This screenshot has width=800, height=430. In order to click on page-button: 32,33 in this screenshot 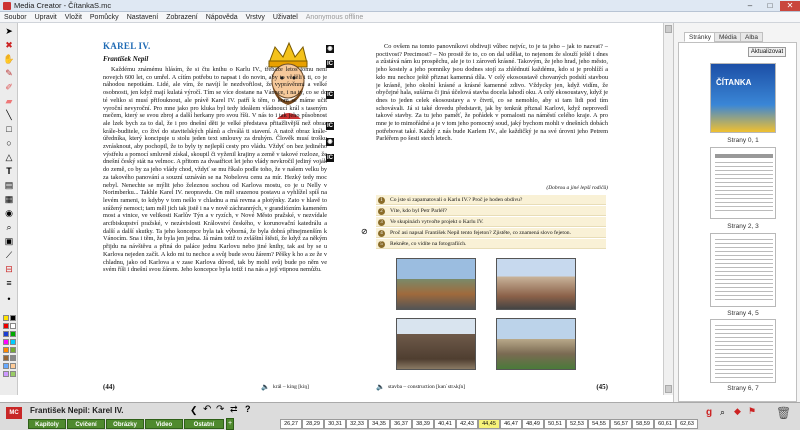, I will do `click(357, 424)`.